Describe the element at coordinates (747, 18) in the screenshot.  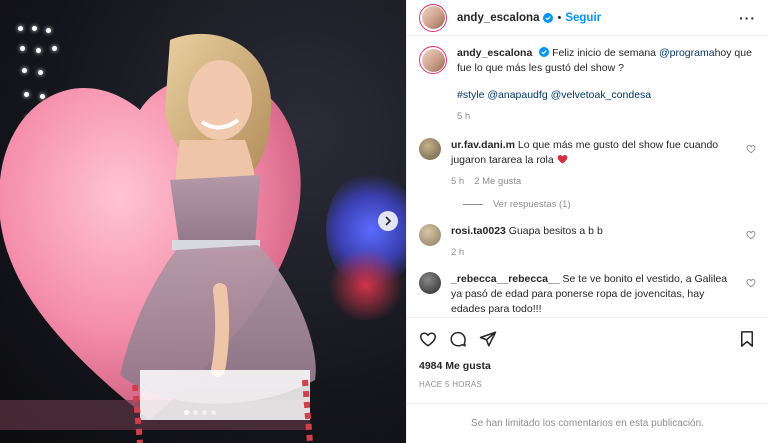
I see `more-options-button: ···` at that location.